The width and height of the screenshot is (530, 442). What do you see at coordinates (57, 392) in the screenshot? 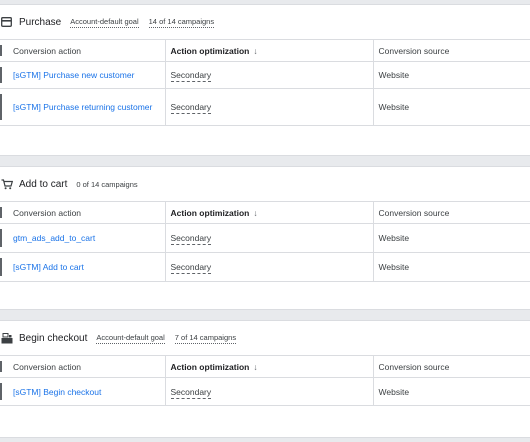
I see `conversion-action-link: [sGTM] Begin checkout` at bounding box center [57, 392].